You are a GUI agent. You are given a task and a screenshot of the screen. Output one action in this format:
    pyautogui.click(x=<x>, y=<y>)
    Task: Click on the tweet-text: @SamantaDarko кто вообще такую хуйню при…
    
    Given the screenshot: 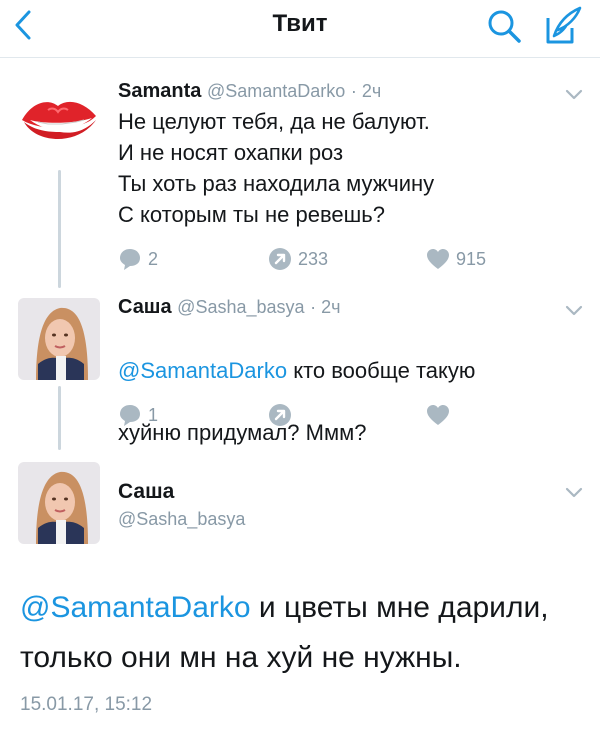 What is the action you would take?
    pyautogui.click(x=348, y=386)
    